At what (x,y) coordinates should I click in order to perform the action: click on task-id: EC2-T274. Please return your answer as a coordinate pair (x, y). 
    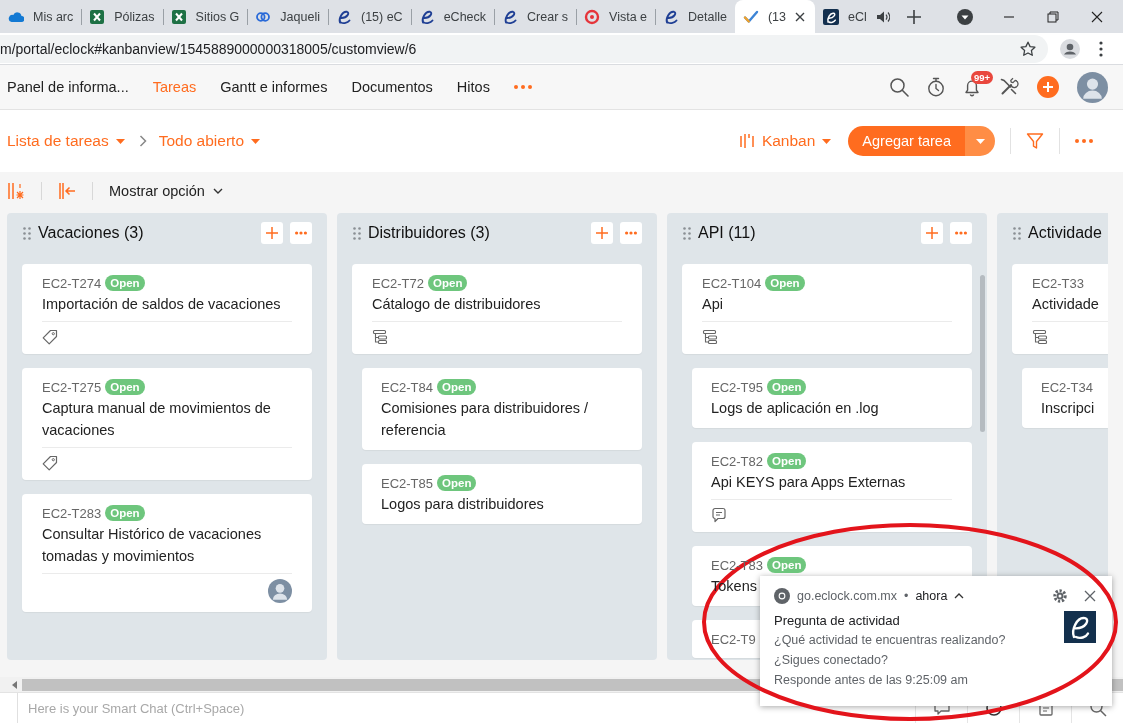
    Looking at the image, I should click on (72, 283).